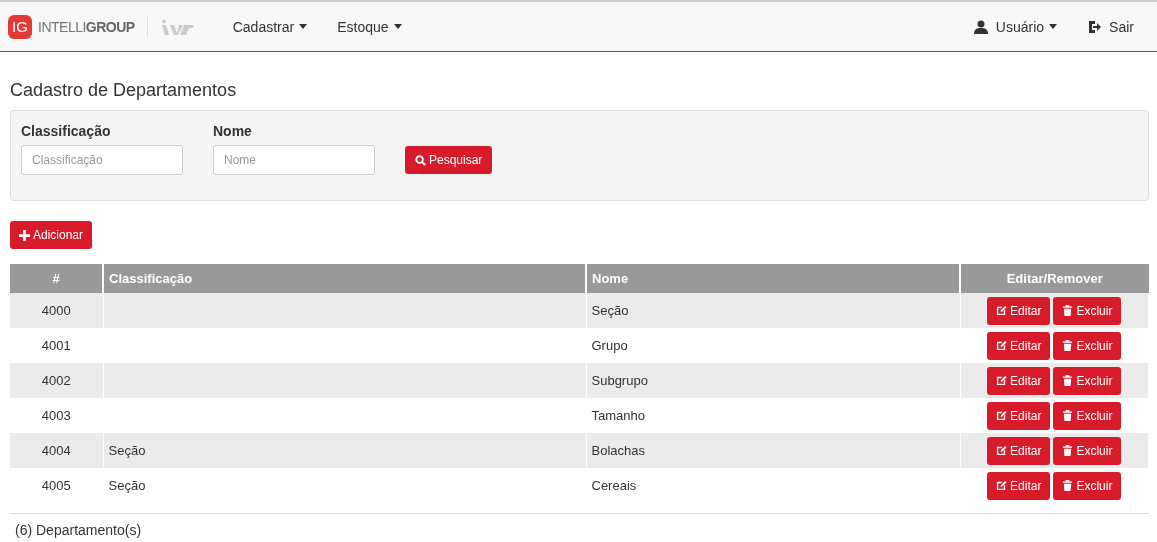 The height and width of the screenshot is (542, 1157). I want to click on input-field: Classificação, so click(102, 160).